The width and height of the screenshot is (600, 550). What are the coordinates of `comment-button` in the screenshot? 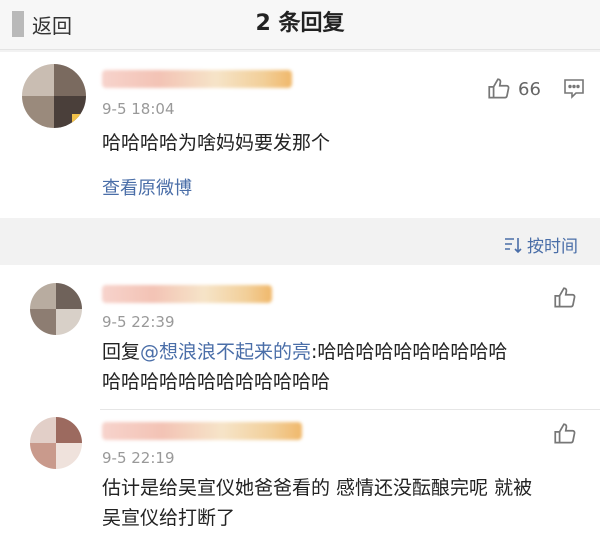 It's located at (574, 91).